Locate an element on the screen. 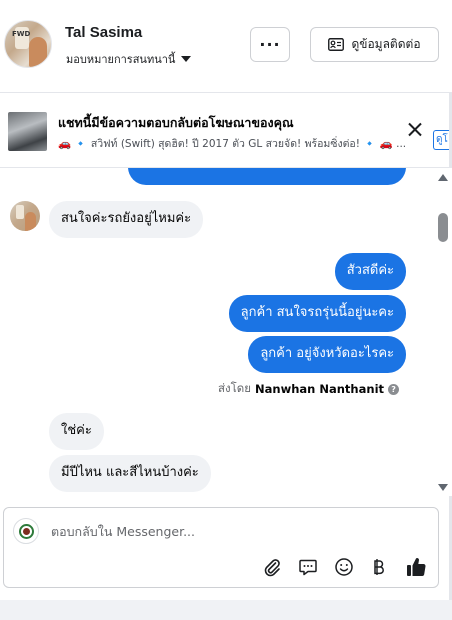 The width and height of the screenshot is (452, 620). caret-down-icon is located at coordinates (186, 59).